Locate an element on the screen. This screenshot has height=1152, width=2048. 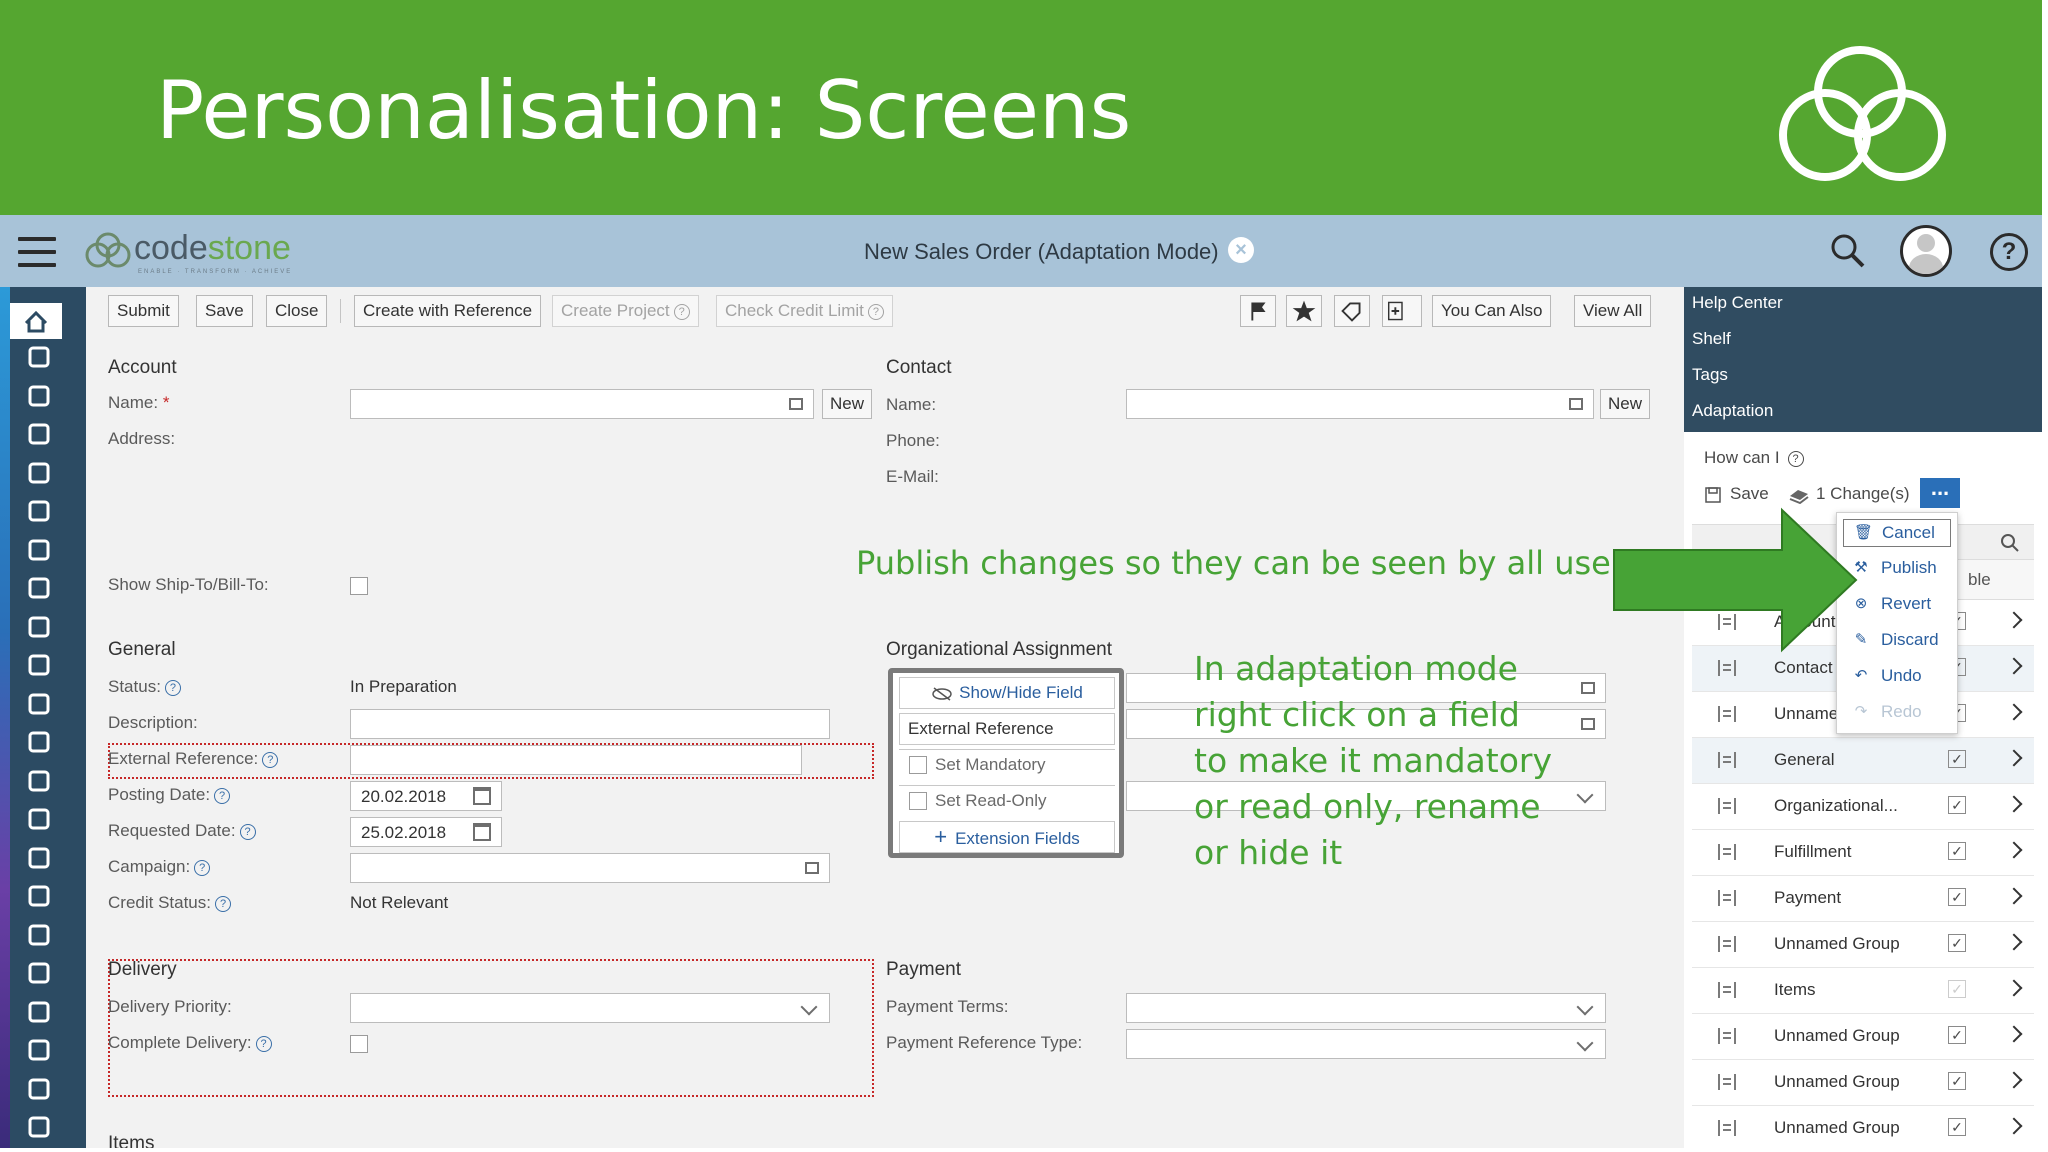
delivery-priority-select is located at coordinates (590, 1008).